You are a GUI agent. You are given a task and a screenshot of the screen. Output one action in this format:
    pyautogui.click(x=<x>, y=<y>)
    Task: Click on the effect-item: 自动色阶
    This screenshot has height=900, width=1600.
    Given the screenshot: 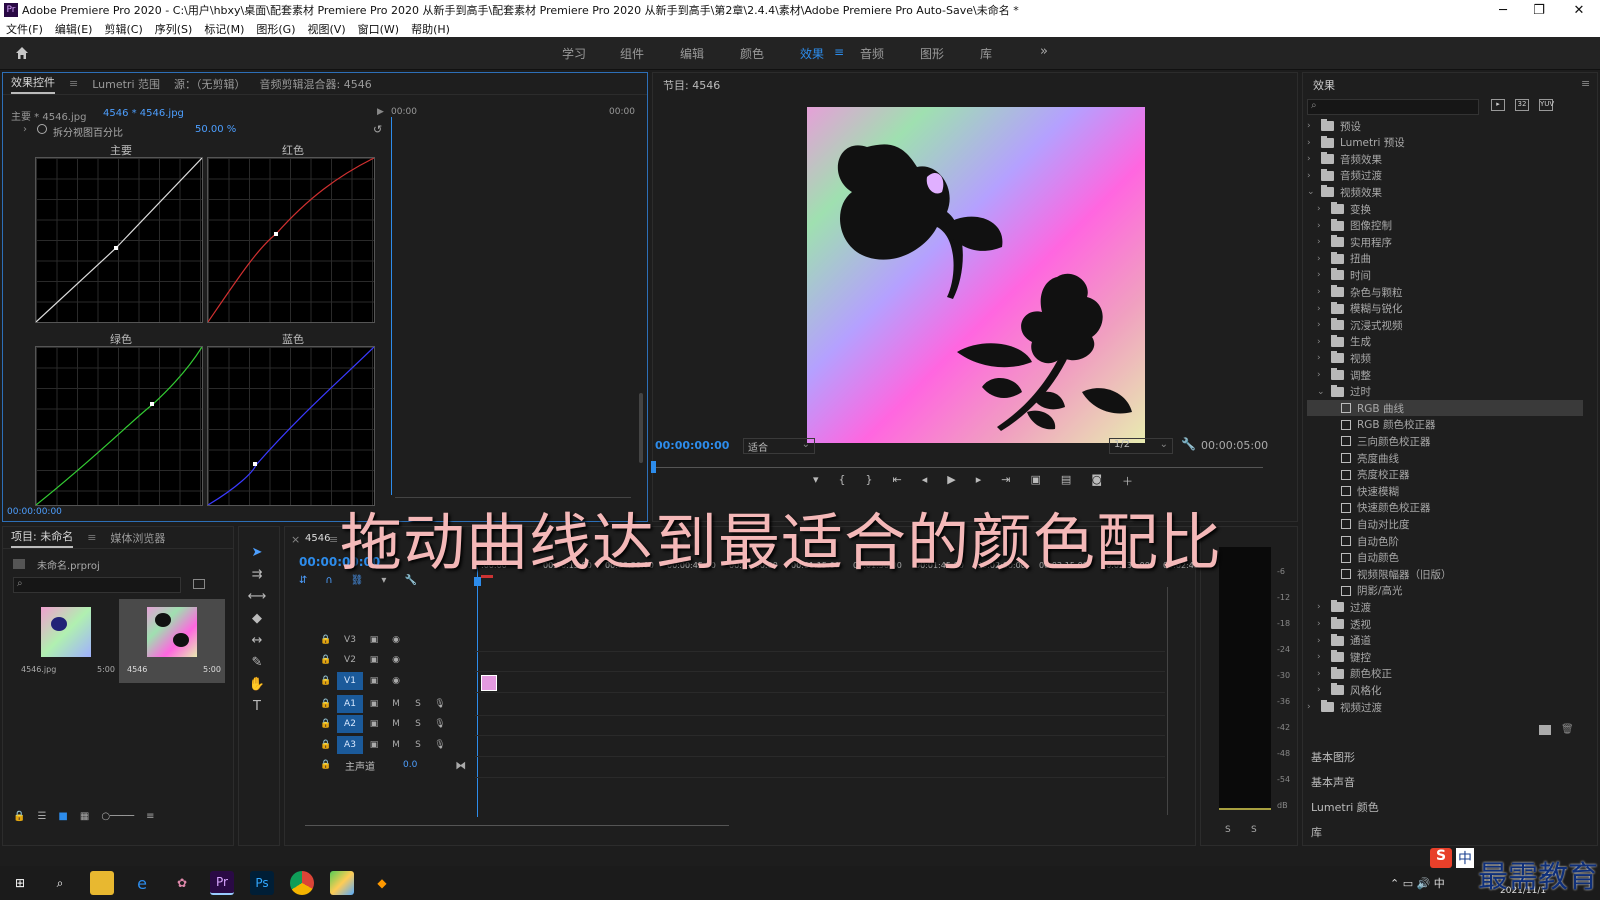 What is the action you would take?
    pyautogui.click(x=1353, y=541)
    